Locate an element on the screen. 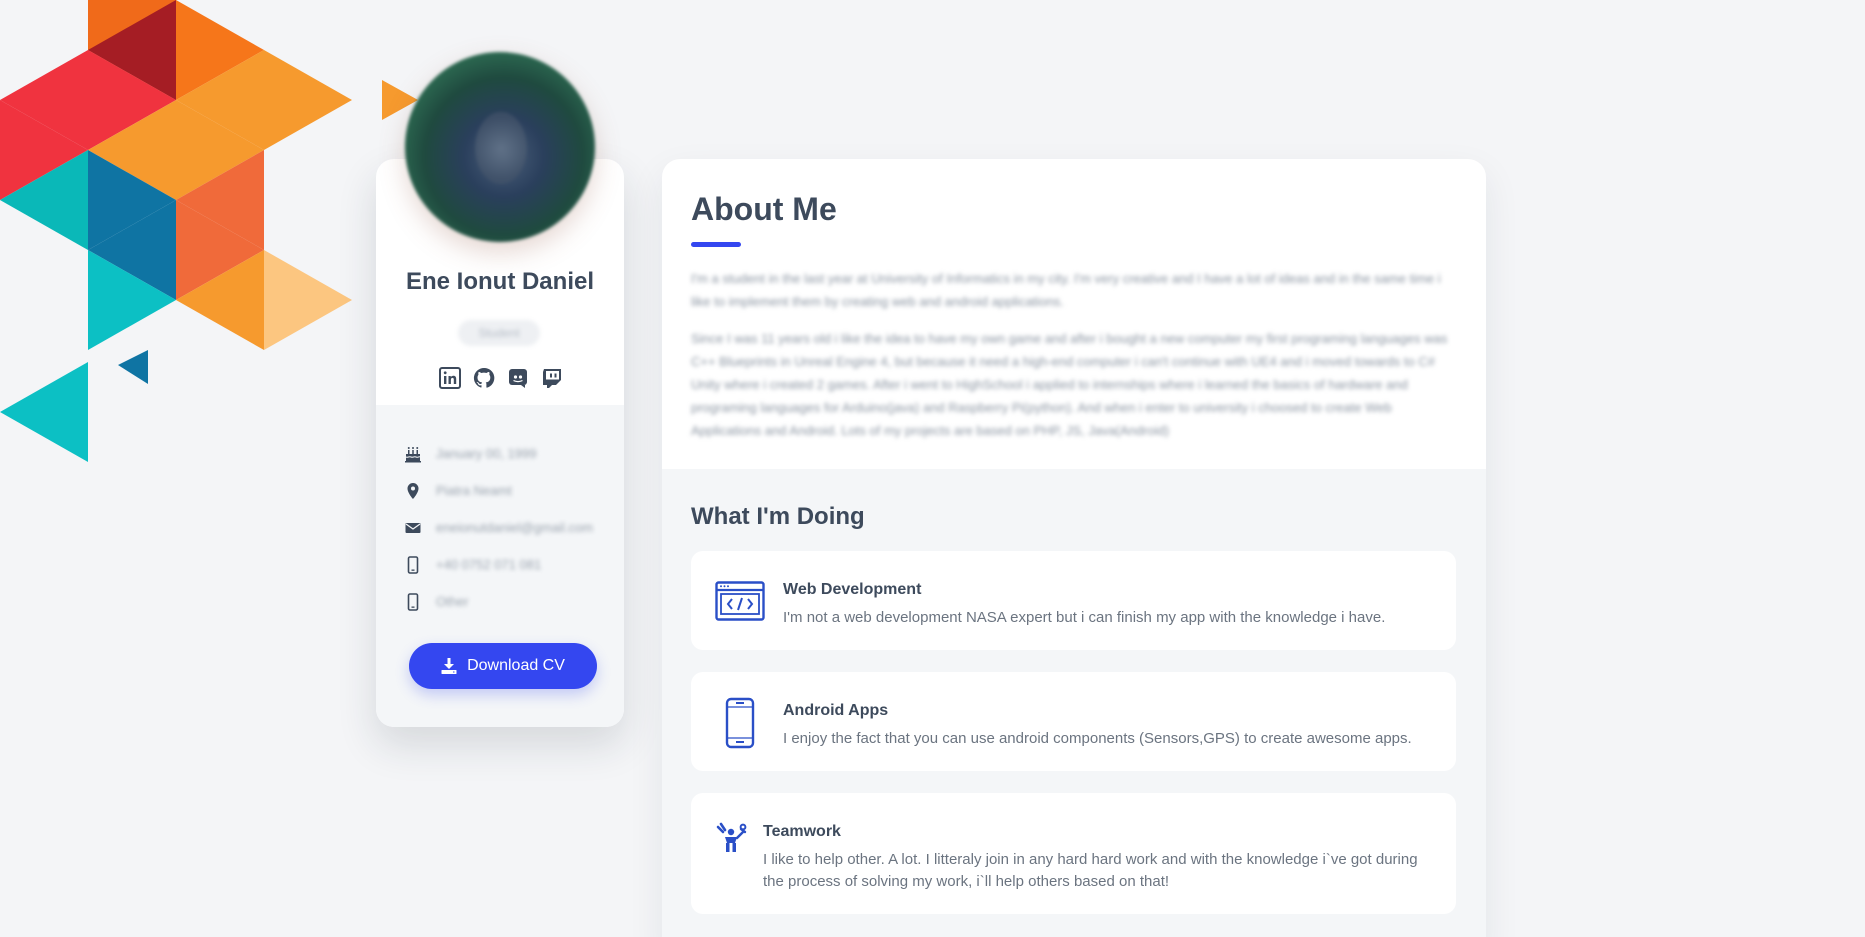  info-phone-value: +40 0752 071 081 is located at coordinates (488, 564).